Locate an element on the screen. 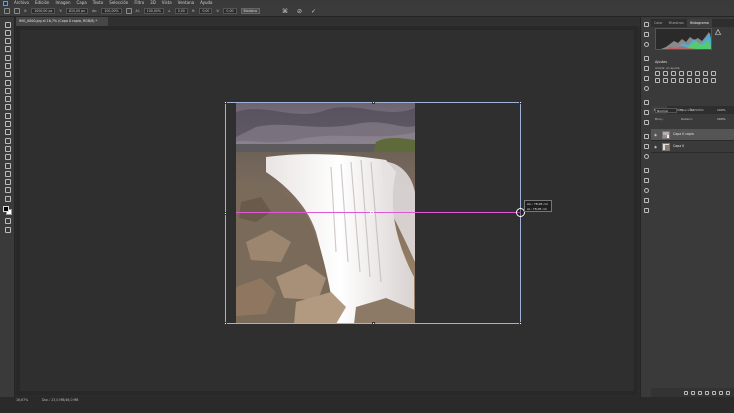 This screenshot has height=413, width=734. clone-stamp-tool-icon is located at coordinates (7, 99).